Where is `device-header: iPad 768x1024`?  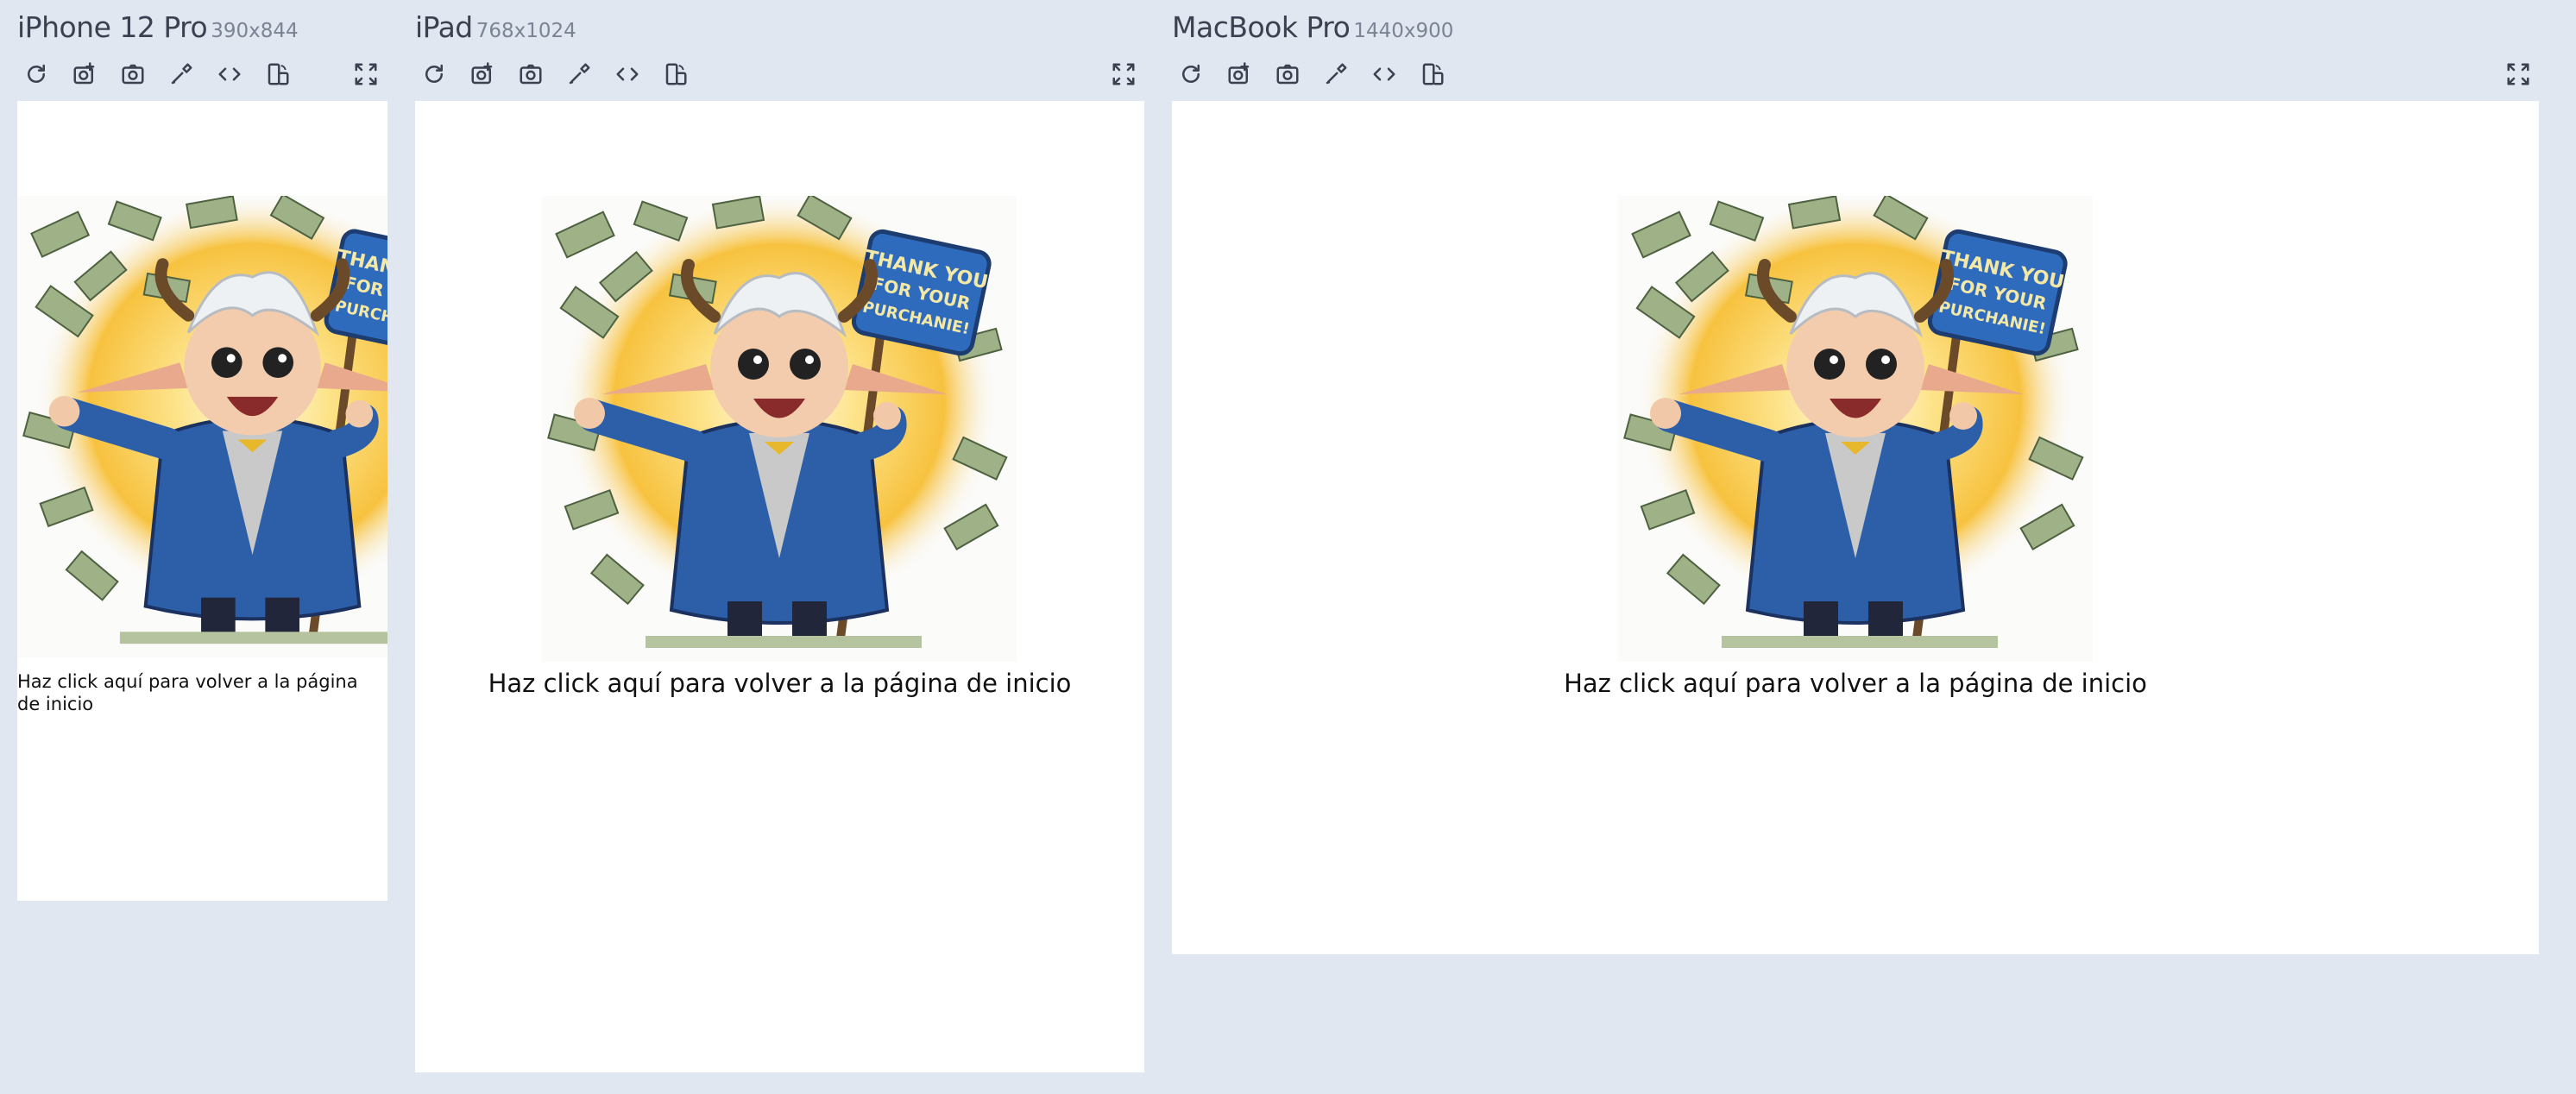 device-header: iPad 768x1024 is located at coordinates (495, 27).